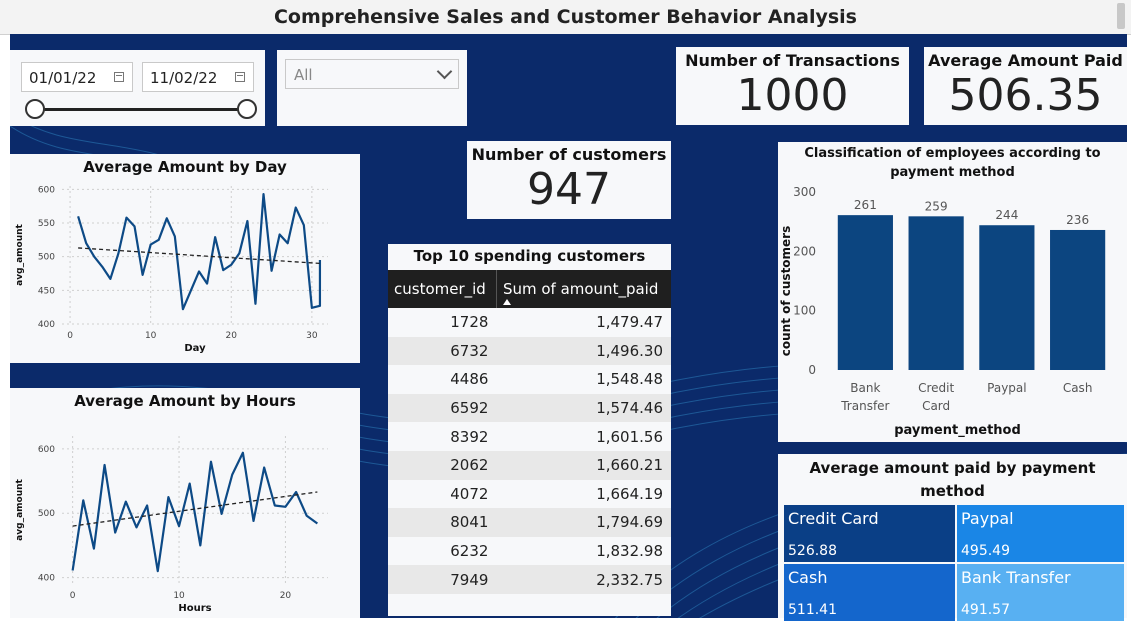 The width and height of the screenshot is (1131, 630). Describe the element at coordinates (529, 522) in the screenshot. I see `table-row: 8041 1,794.69` at that location.